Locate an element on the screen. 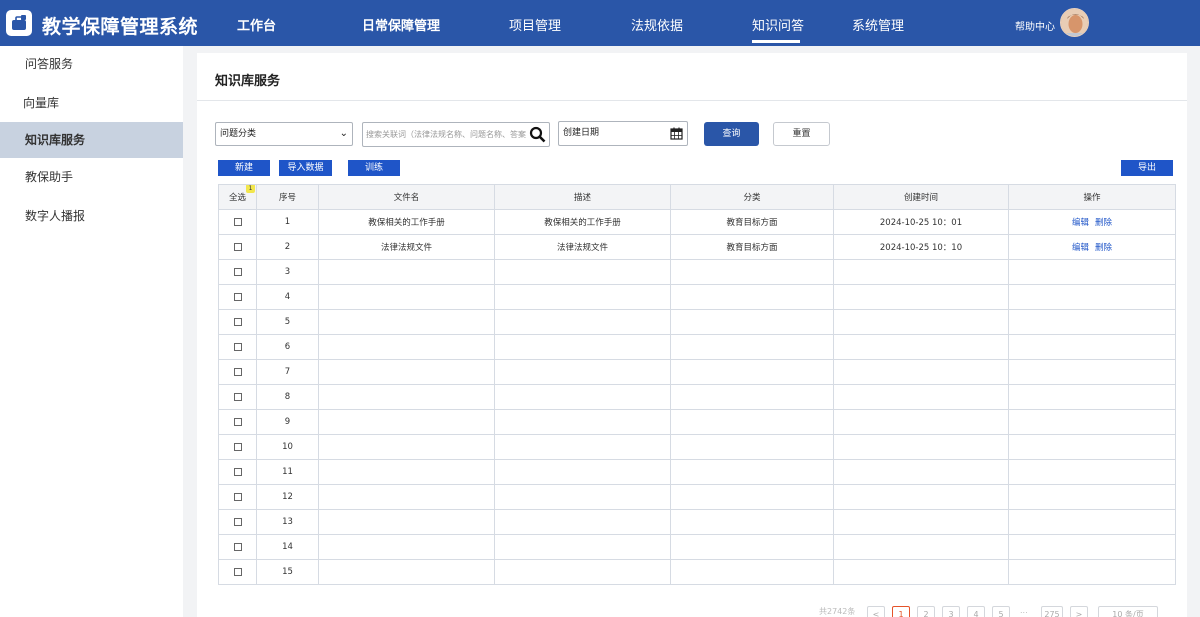  sidebar-item-digital-human: 数字人播报 is located at coordinates (91, 216).